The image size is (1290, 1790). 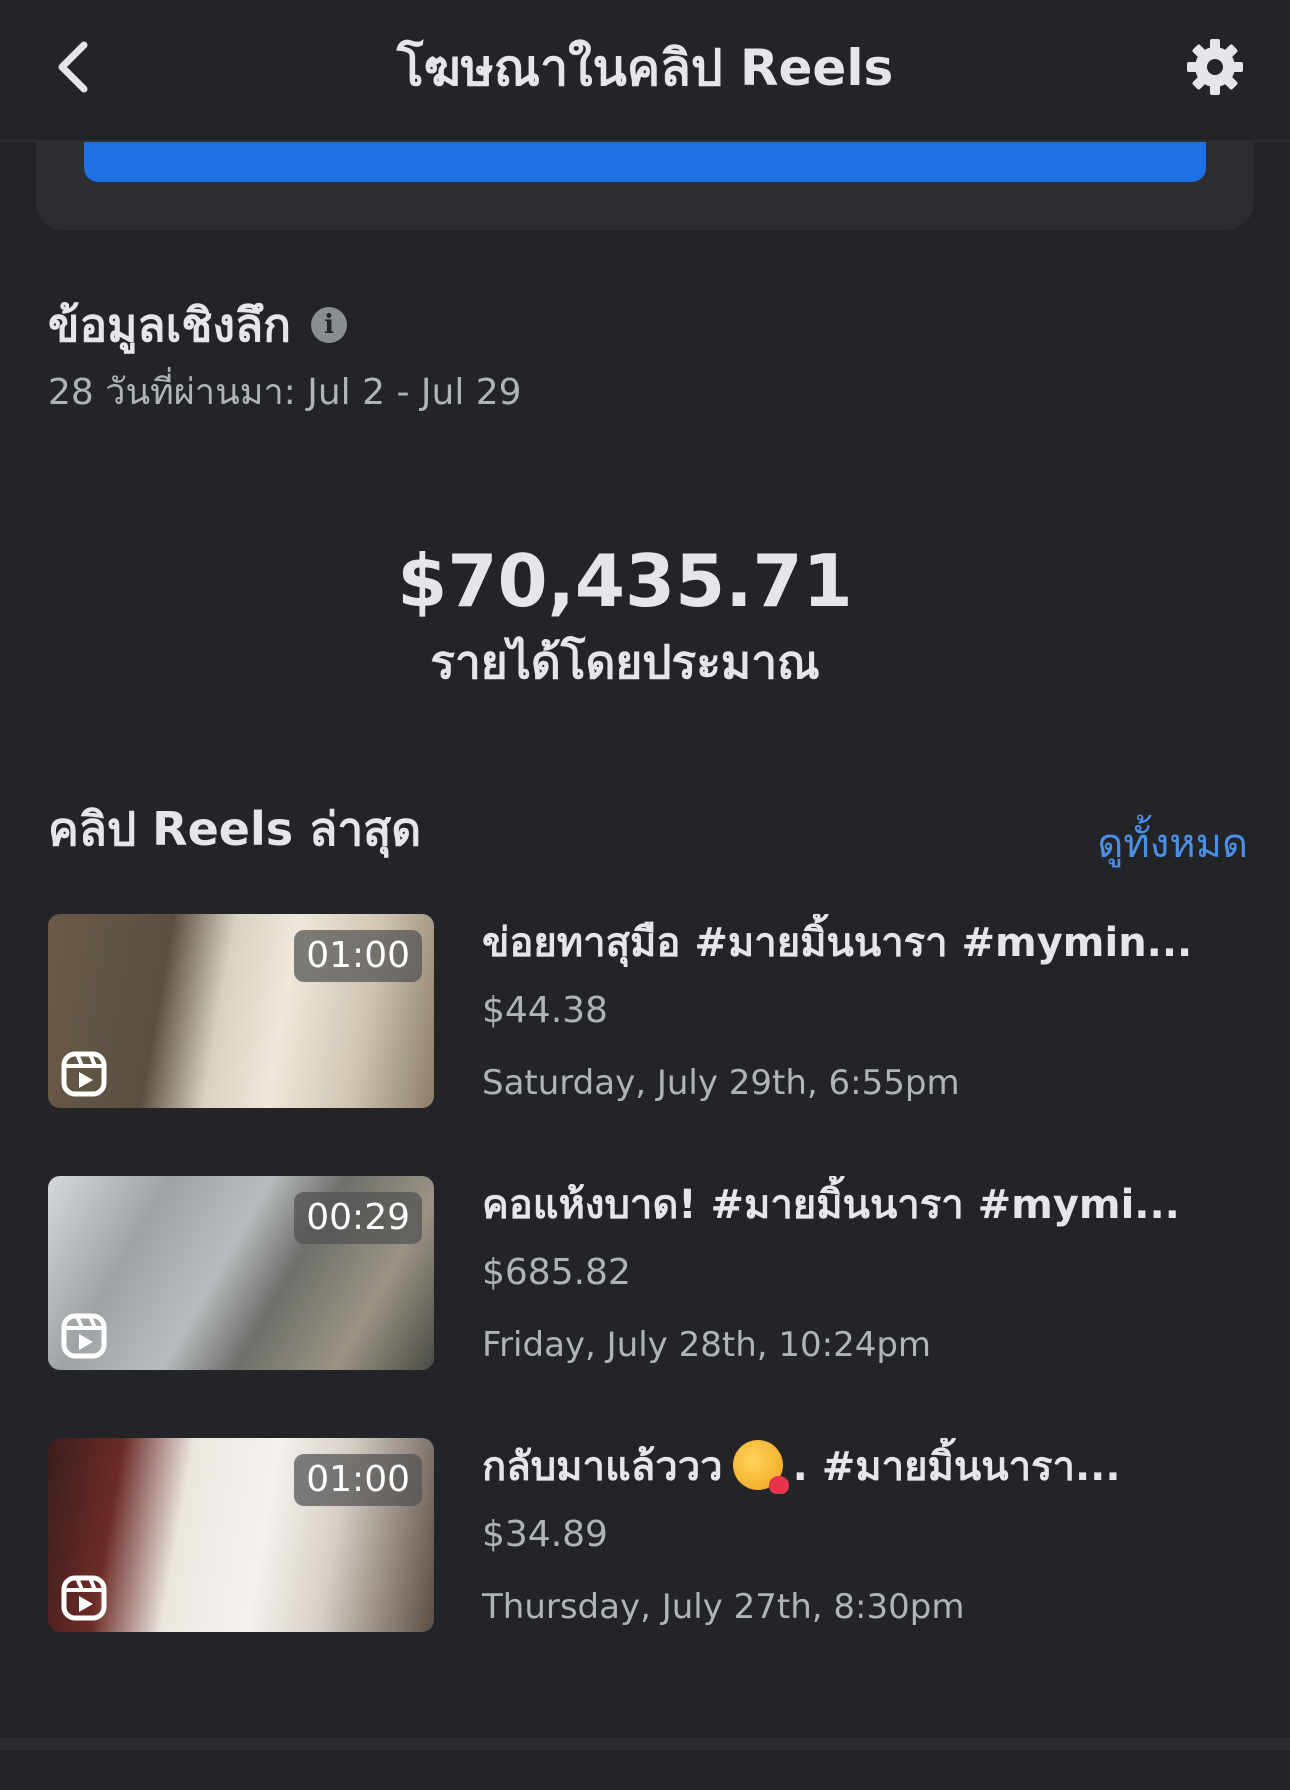 What do you see at coordinates (760, 1467) in the screenshot?
I see `smiling-face-with-hearts-icon` at bounding box center [760, 1467].